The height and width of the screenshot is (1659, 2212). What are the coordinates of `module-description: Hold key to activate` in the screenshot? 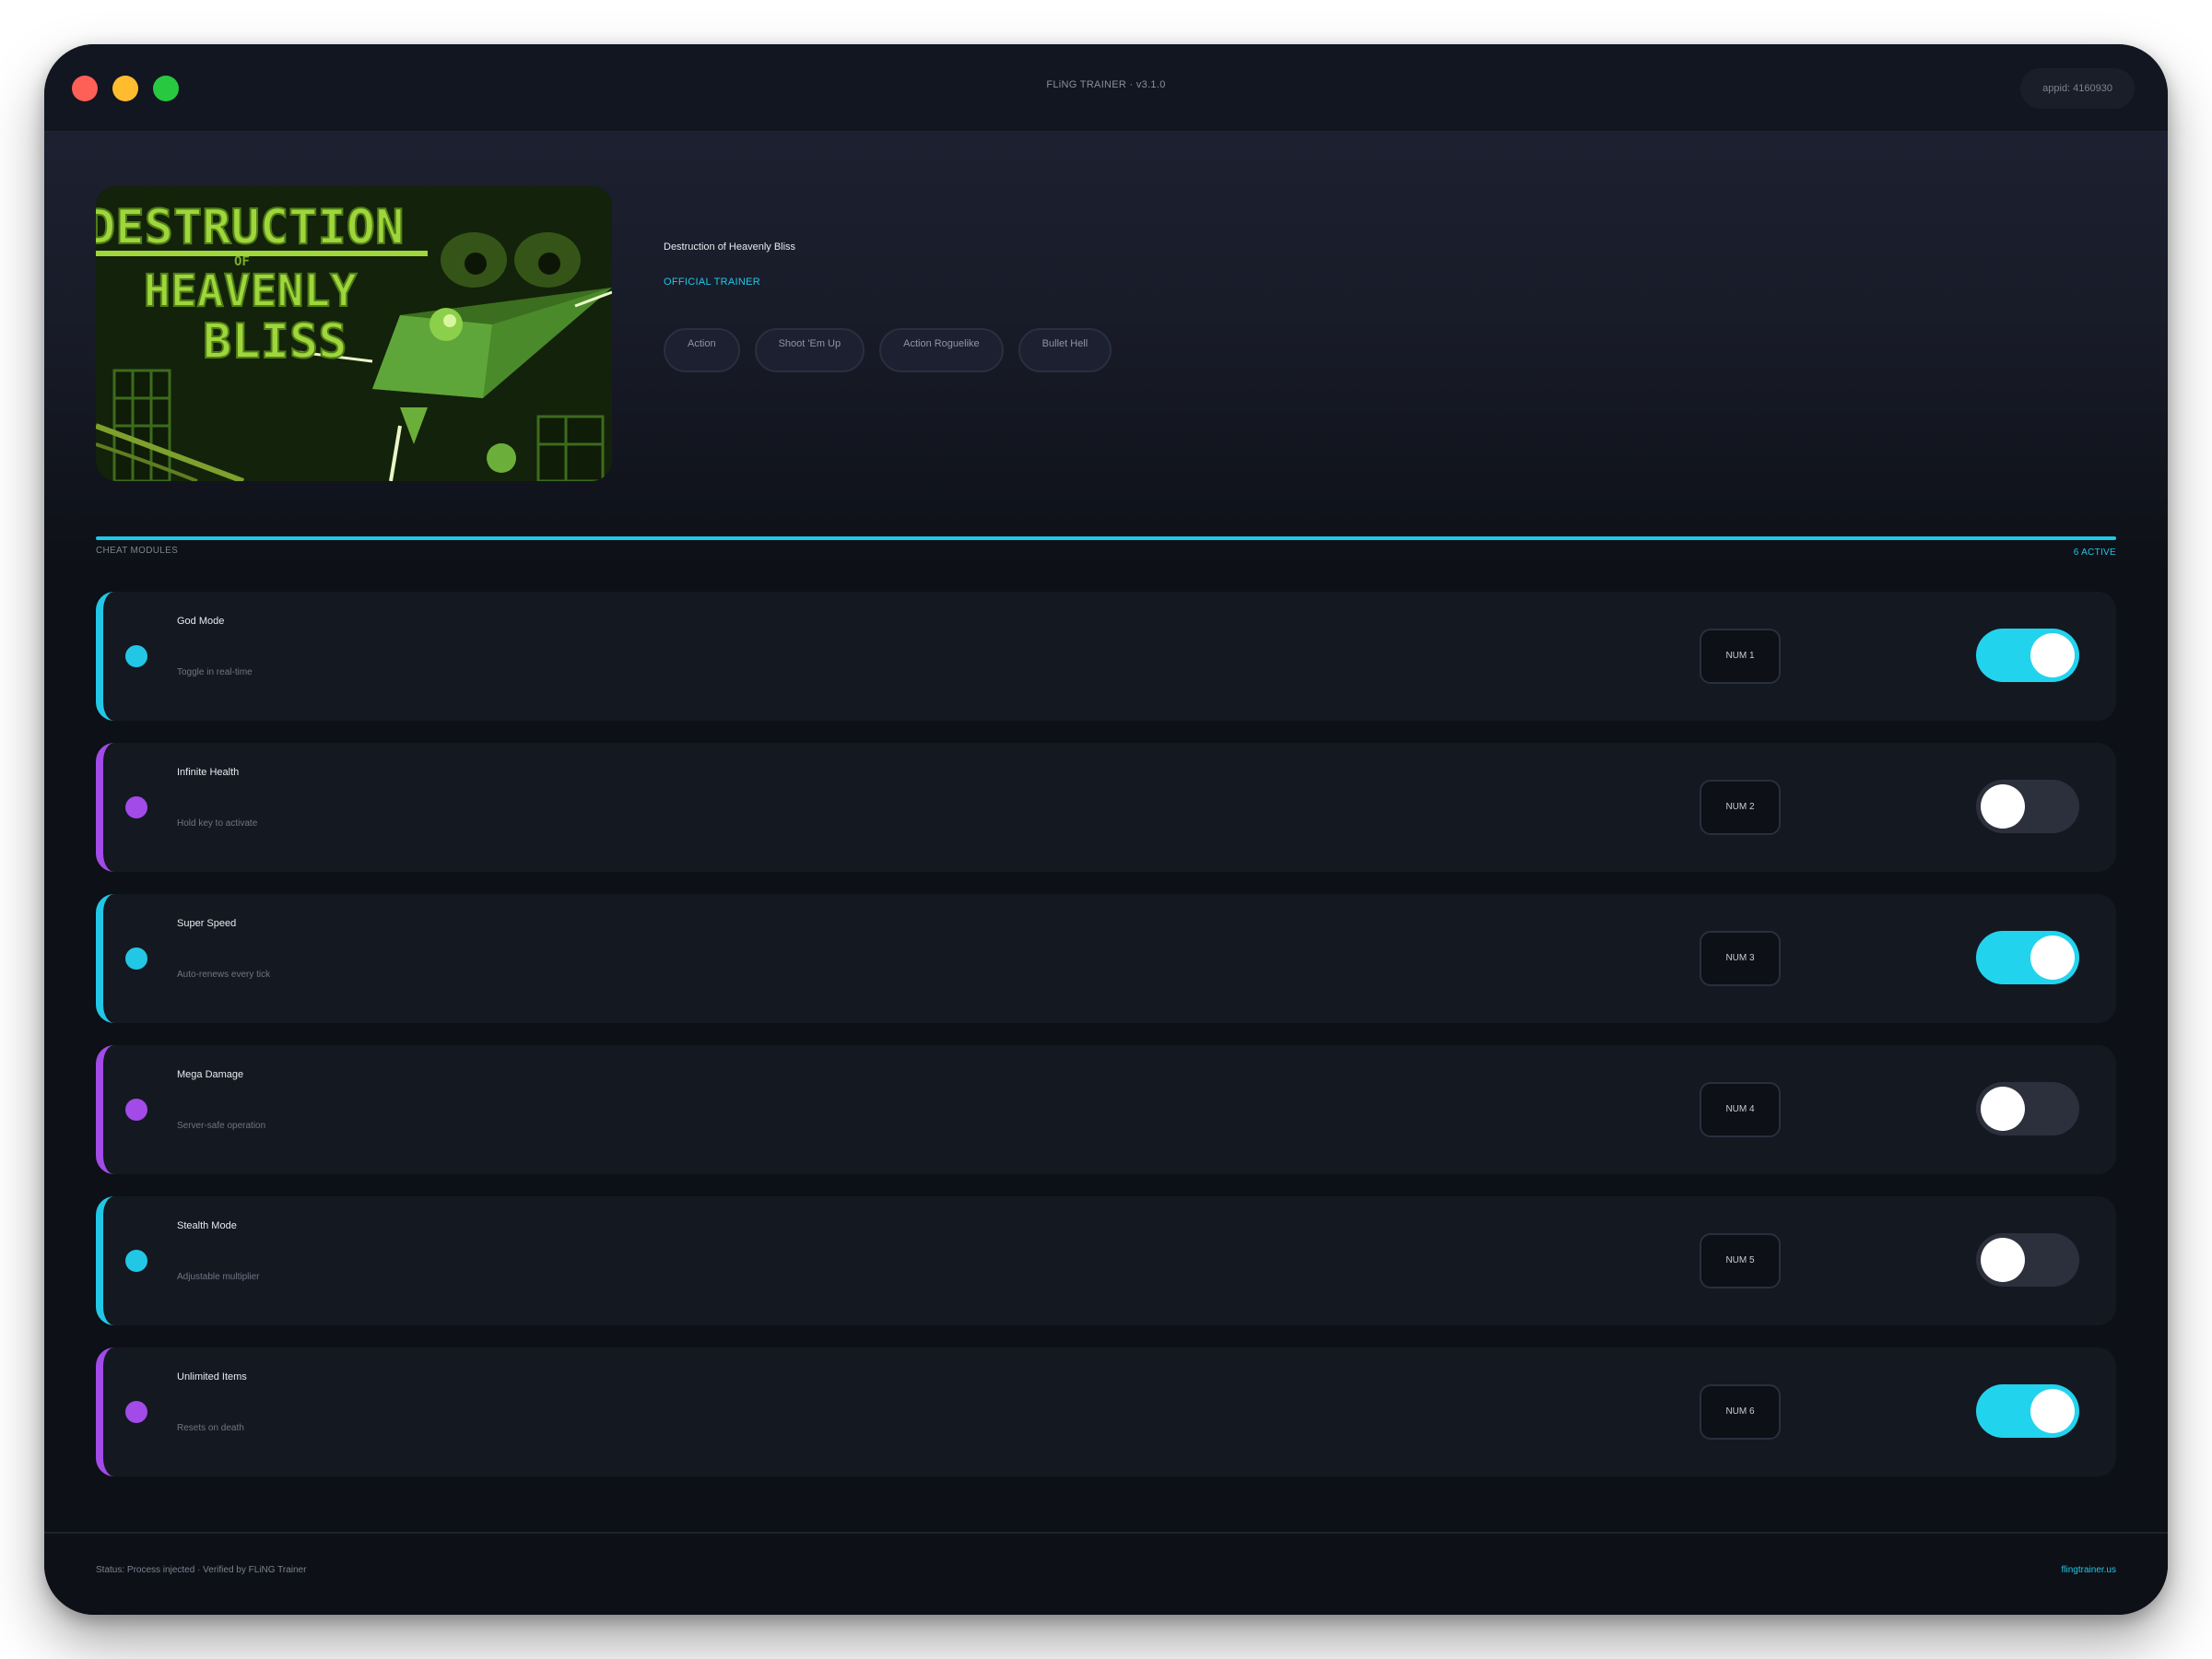 It's located at (217, 823).